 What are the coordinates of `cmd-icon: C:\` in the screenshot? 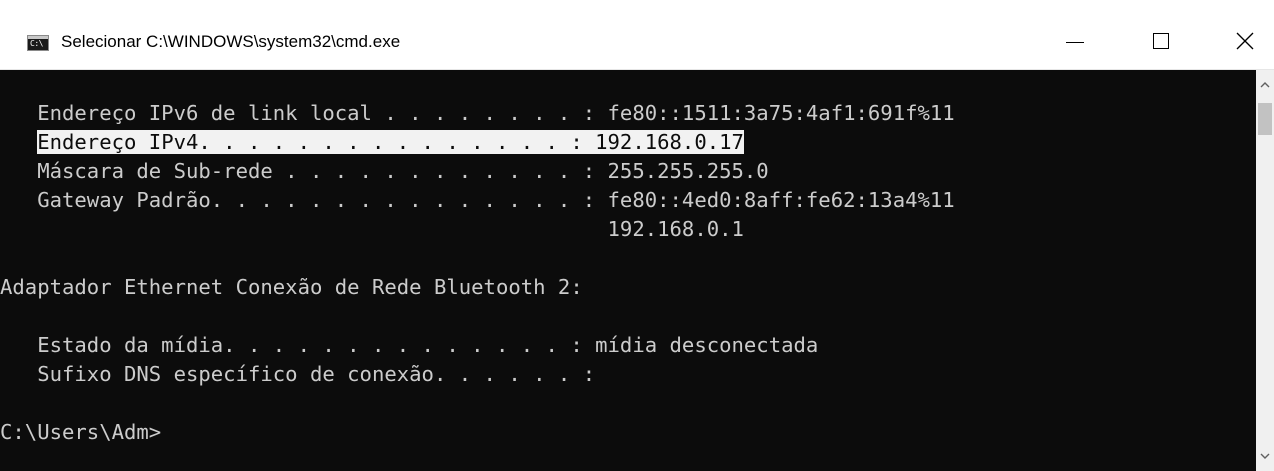 It's located at (38, 43).